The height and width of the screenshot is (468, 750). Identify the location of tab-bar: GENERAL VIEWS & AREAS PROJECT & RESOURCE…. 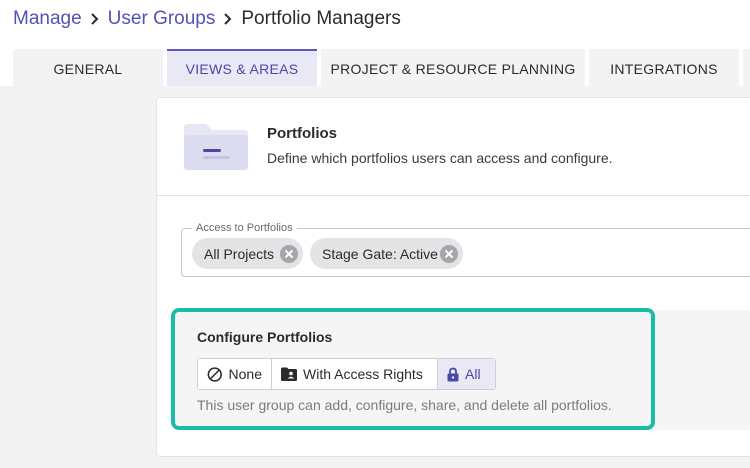
(381, 67).